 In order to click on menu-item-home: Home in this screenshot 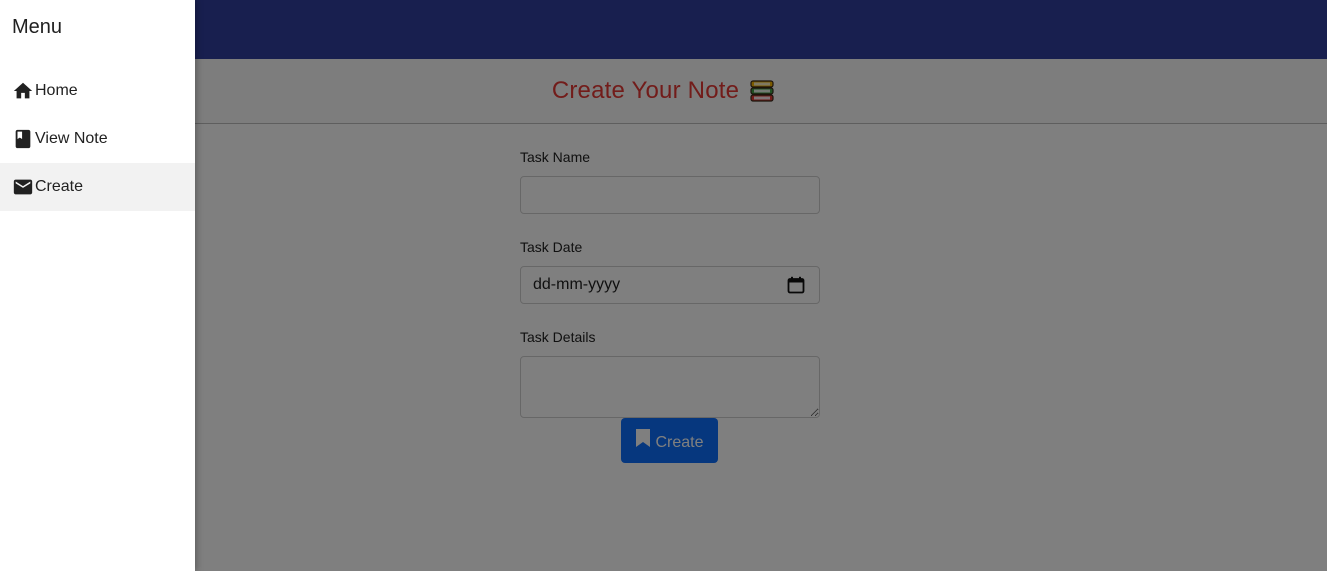, I will do `click(97, 91)`.